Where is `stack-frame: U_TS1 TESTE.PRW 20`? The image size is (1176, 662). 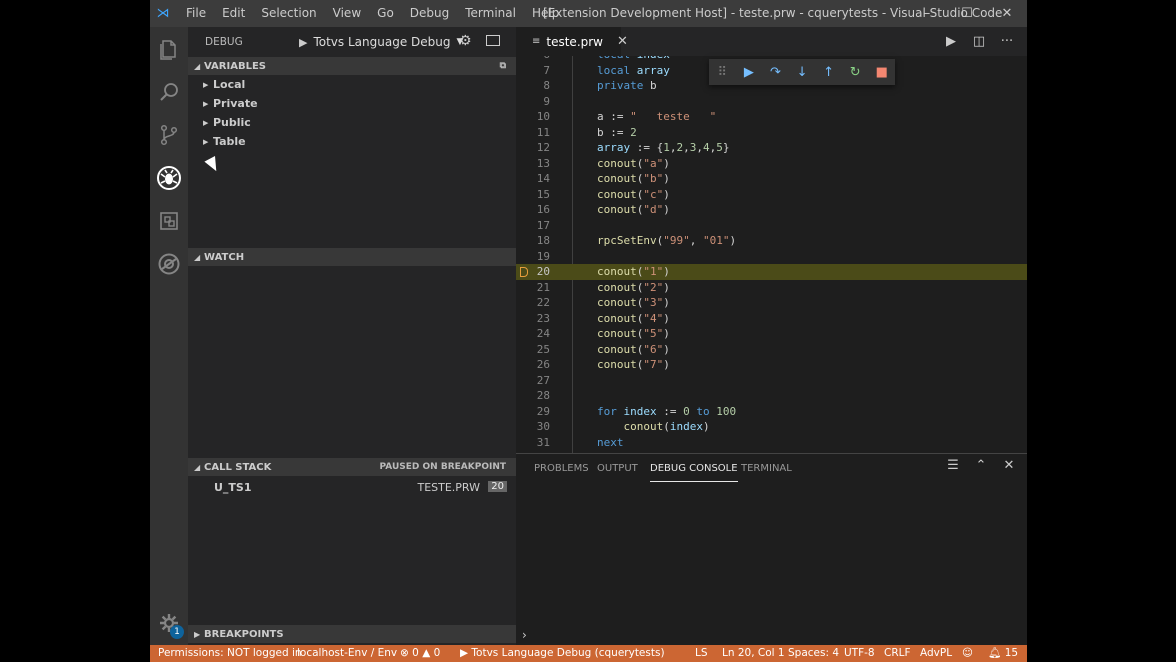 stack-frame: U_TS1 TESTE.PRW 20 is located at coordinates (352, 488).